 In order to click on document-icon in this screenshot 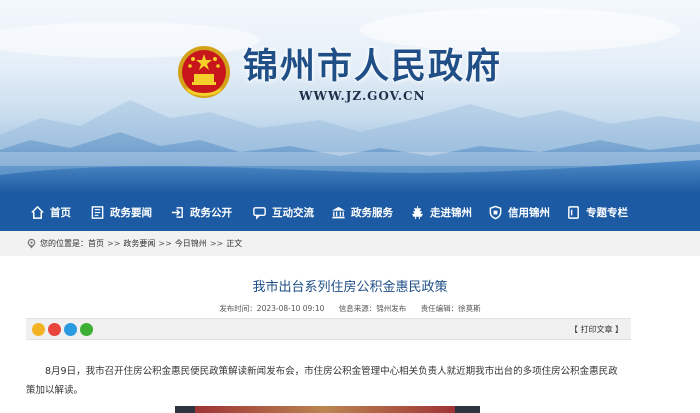, I will do `click(573, 212)`.